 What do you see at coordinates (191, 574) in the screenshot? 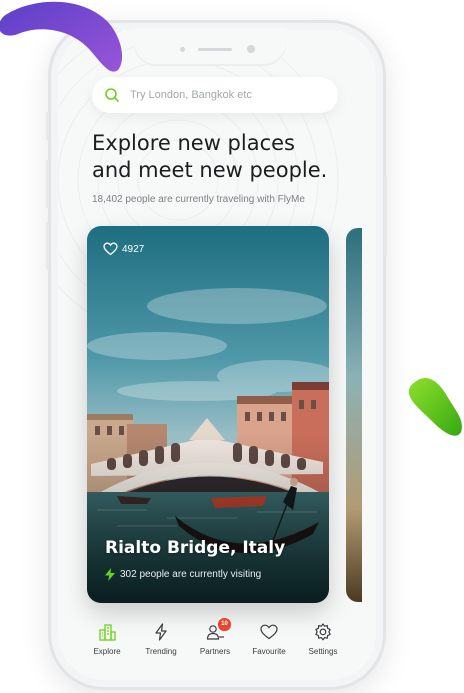
I see `visitors-count: 302 people are currently visiting` at bounding box center [191, 574].